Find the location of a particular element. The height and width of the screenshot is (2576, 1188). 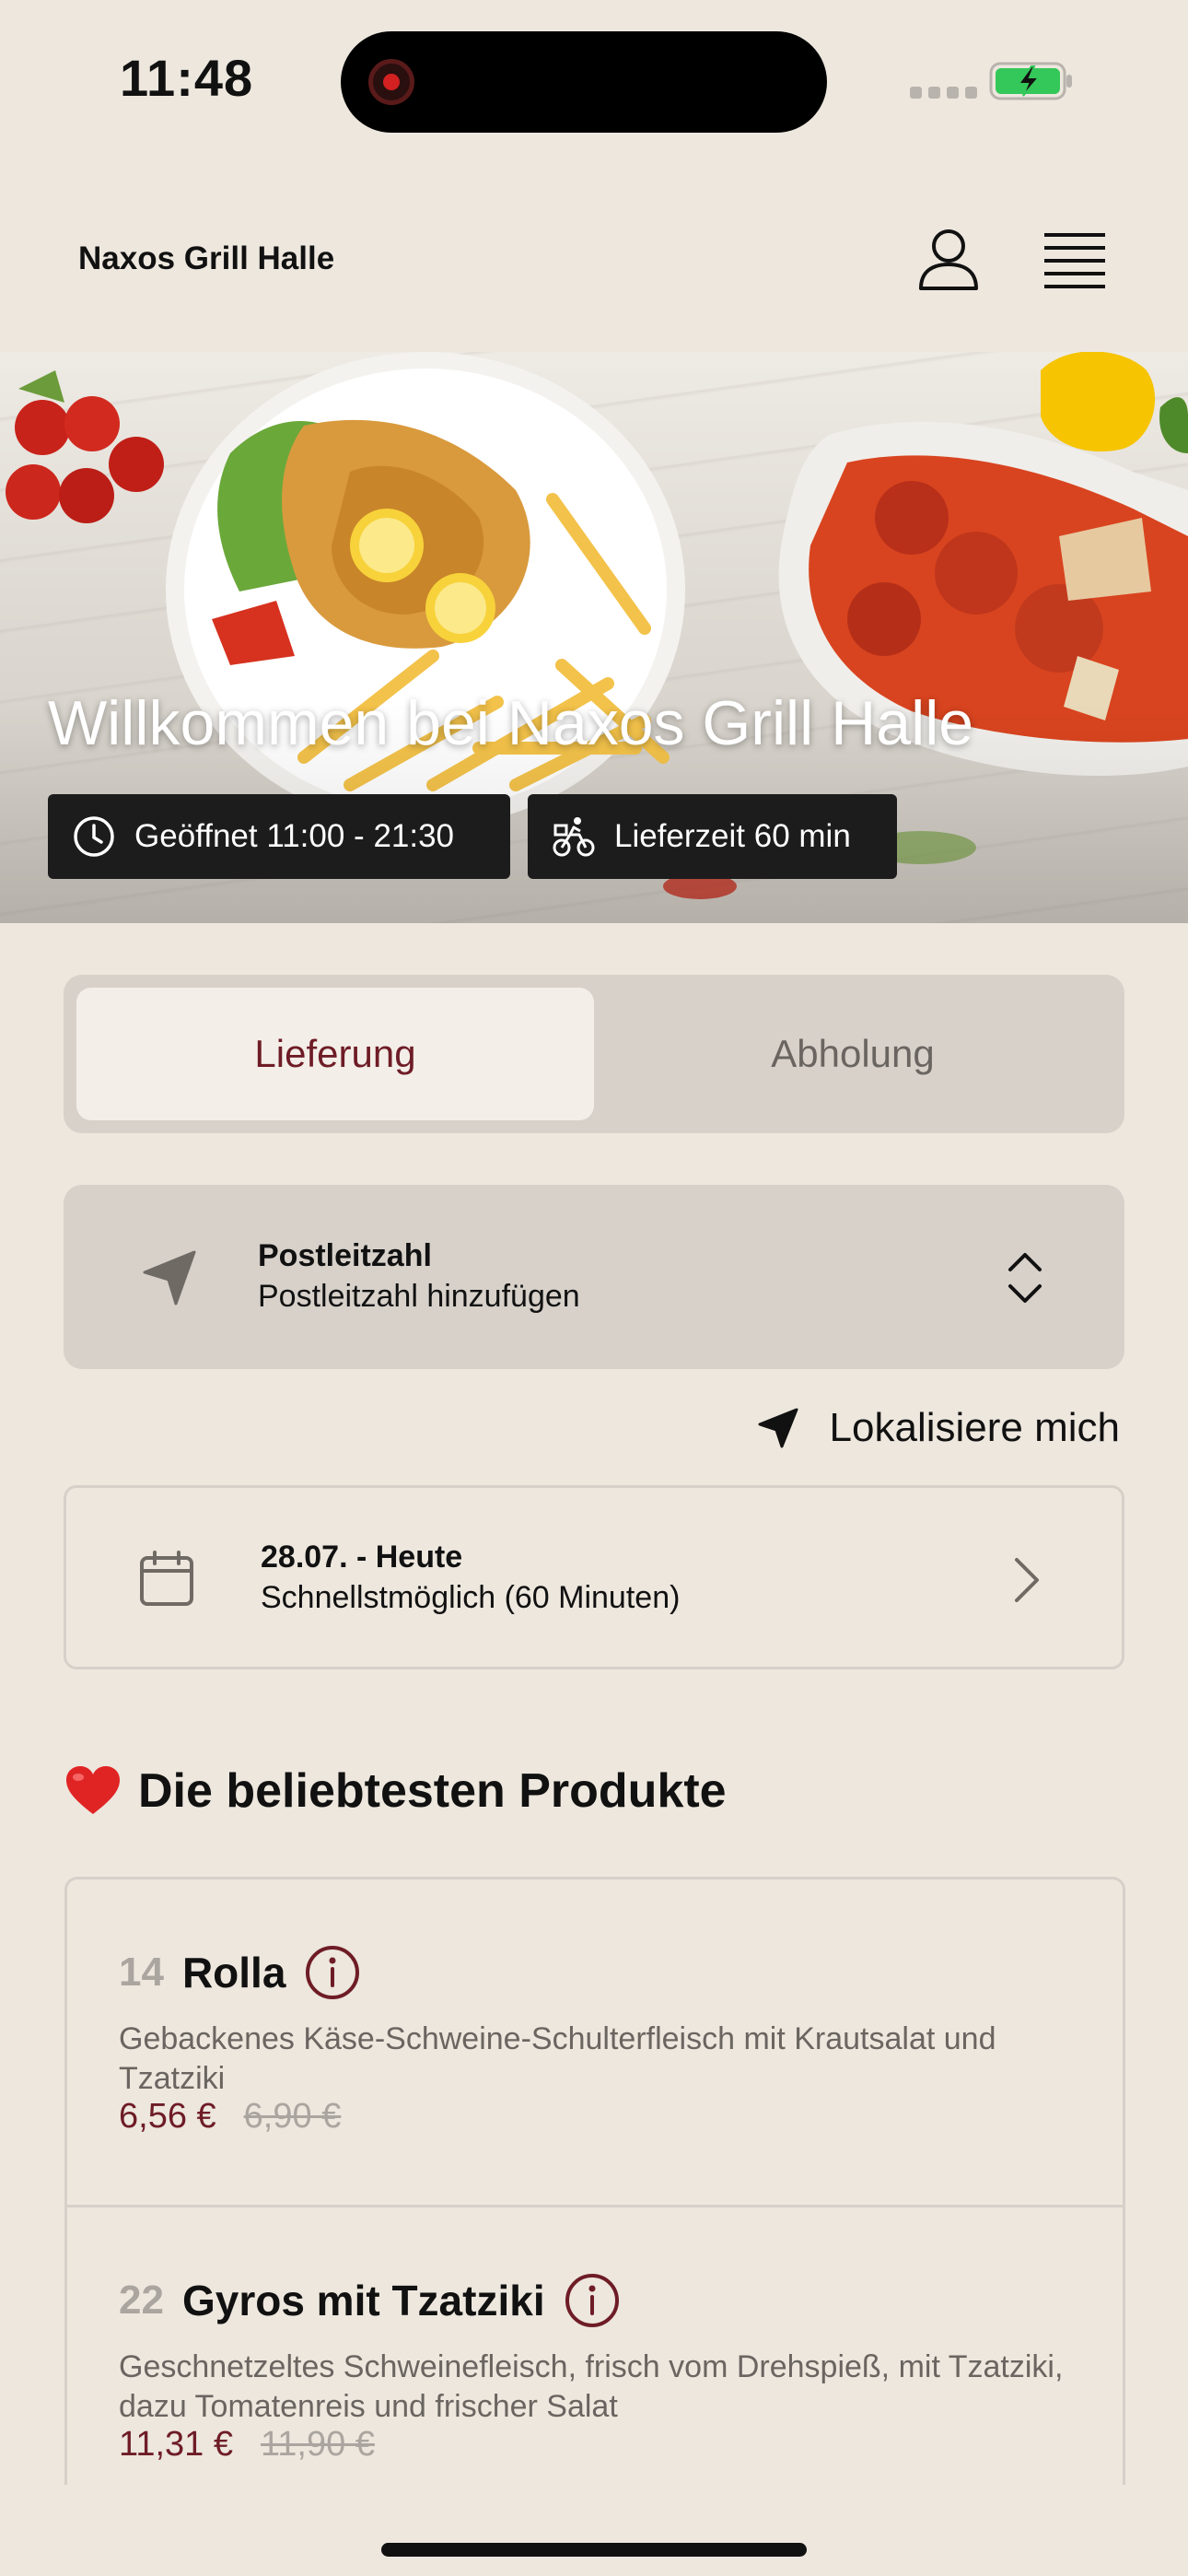

dynamic-island is located at coordinates (584, 82).